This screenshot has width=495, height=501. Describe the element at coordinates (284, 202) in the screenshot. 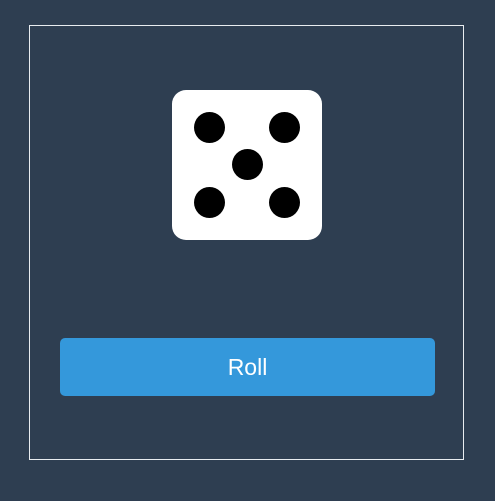

I see `pip-bottom-right` at that location.